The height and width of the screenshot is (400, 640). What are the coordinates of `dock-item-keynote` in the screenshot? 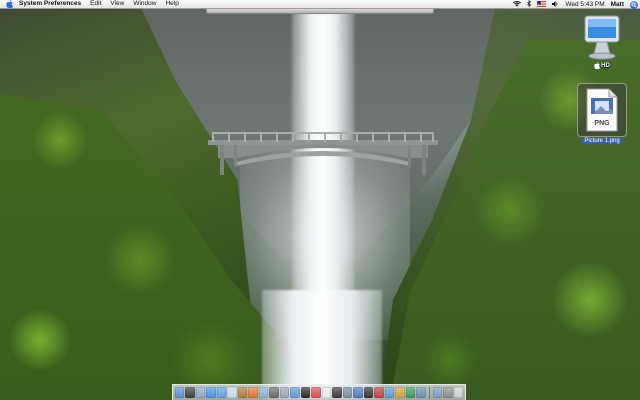 It's located at (389, 392).